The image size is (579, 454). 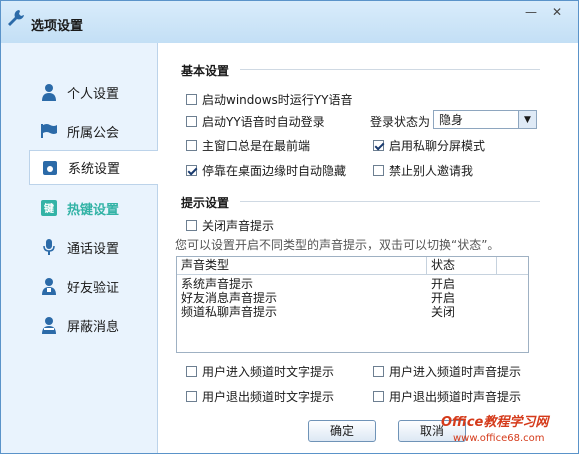 I want to click on table-header: 声音类型 状态, so click(x=352, y=266).